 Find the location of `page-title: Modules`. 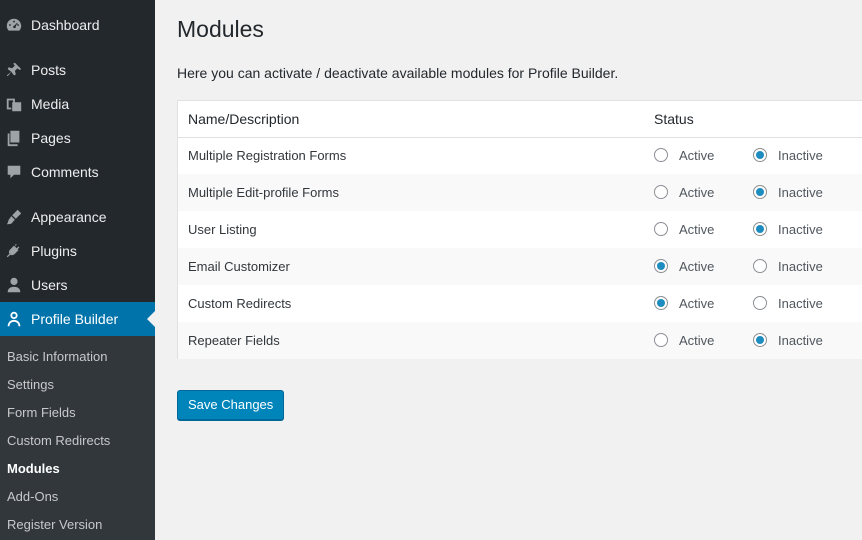

page-title: Modules is located at coordinates (220, 29).